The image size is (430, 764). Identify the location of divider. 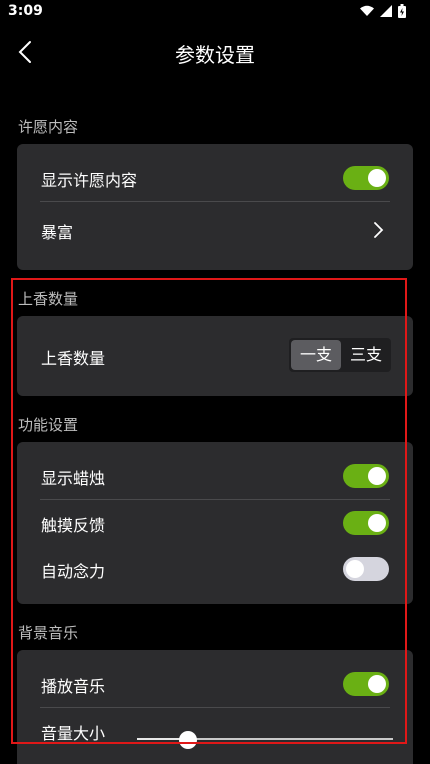
(215, 201).